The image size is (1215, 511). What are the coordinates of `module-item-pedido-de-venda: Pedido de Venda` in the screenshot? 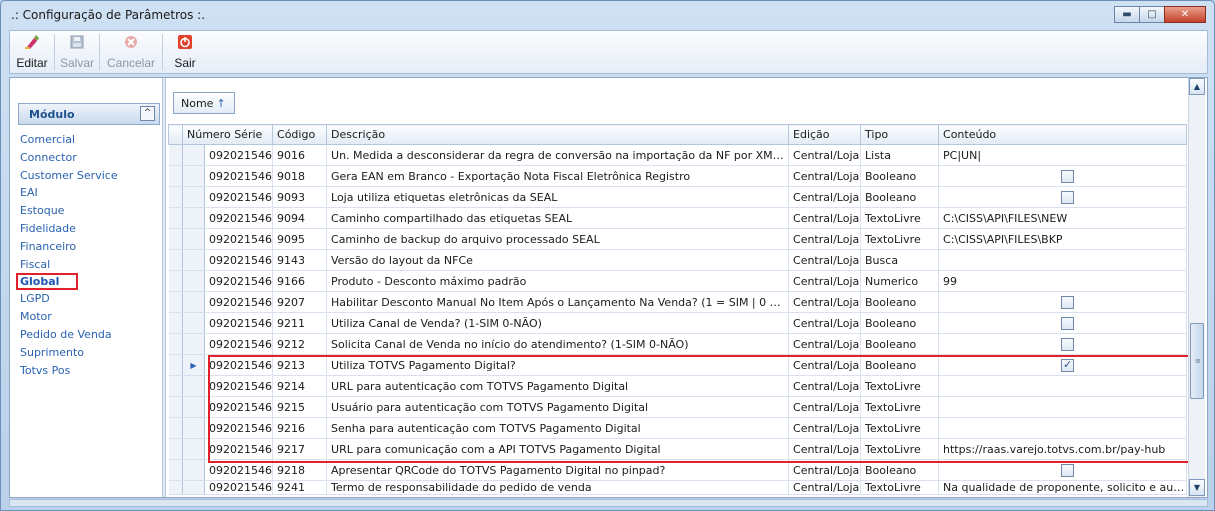 It's located at (89, 335).